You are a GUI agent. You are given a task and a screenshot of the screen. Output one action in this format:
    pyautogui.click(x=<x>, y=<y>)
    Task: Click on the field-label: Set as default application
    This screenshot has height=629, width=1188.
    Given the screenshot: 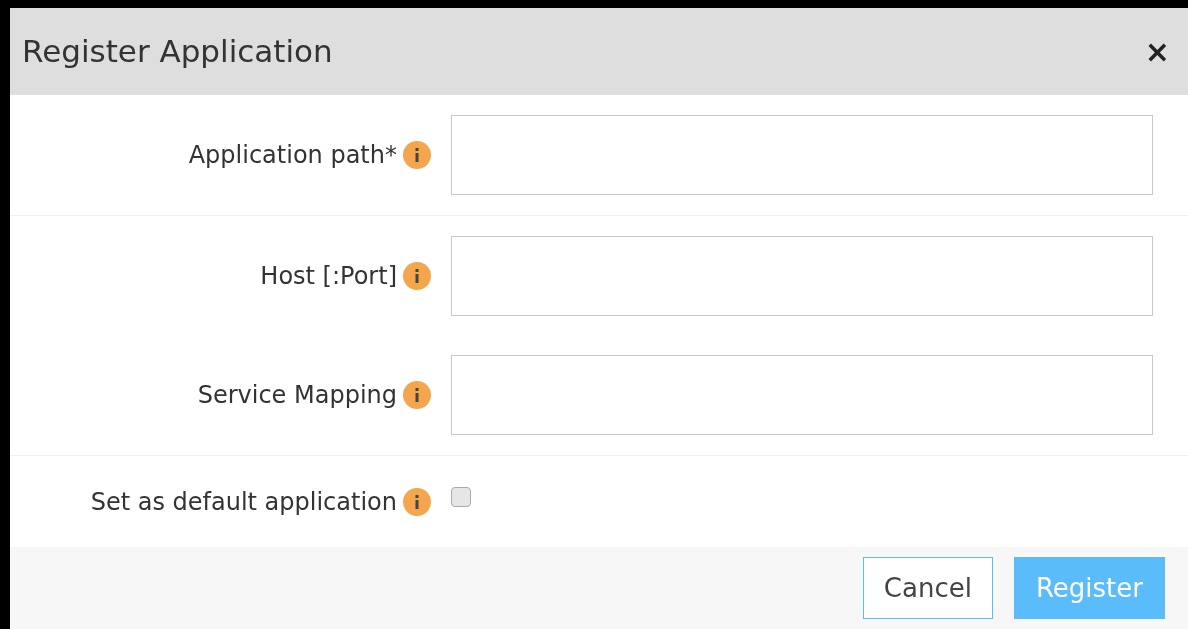 What is the action you would take?
    pyautogui.click(x=243, y=502)
    